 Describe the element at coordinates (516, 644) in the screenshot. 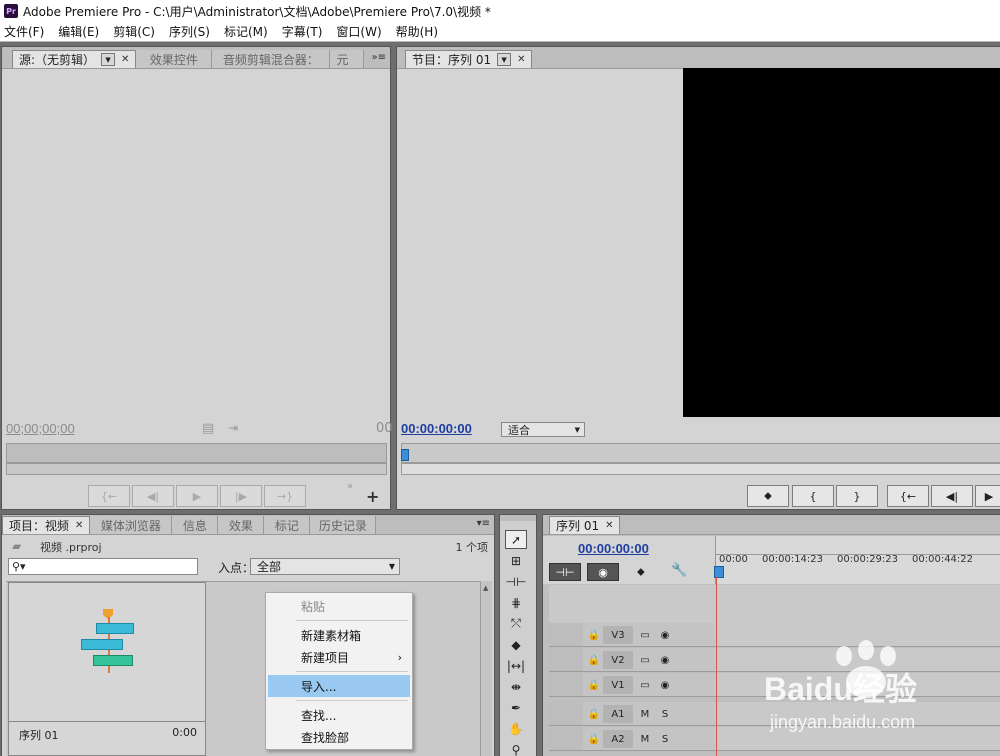

I see `razor-tool-icon: ◆` at that location.